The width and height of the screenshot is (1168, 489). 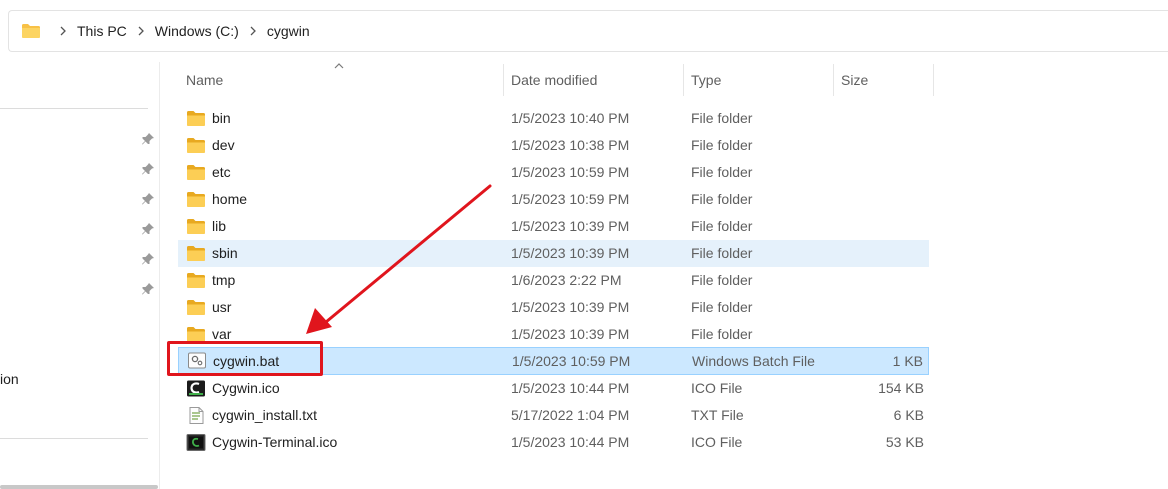 I want to click on file-name: Cygwin-Terminal.ico, so click(x=274, y=442).